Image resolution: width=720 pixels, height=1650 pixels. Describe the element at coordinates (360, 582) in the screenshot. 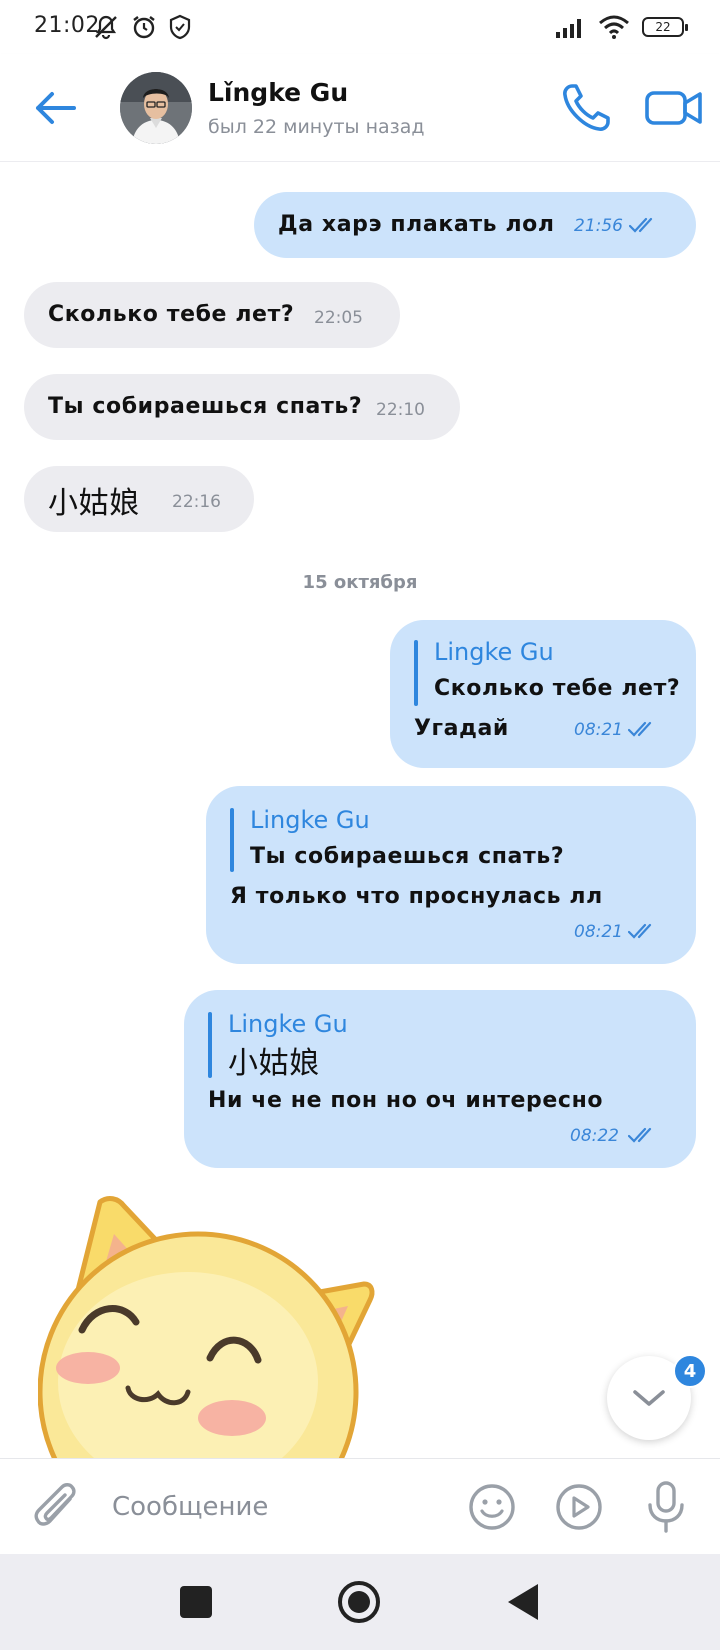

I see `date-separator: 15 октября` at that location.